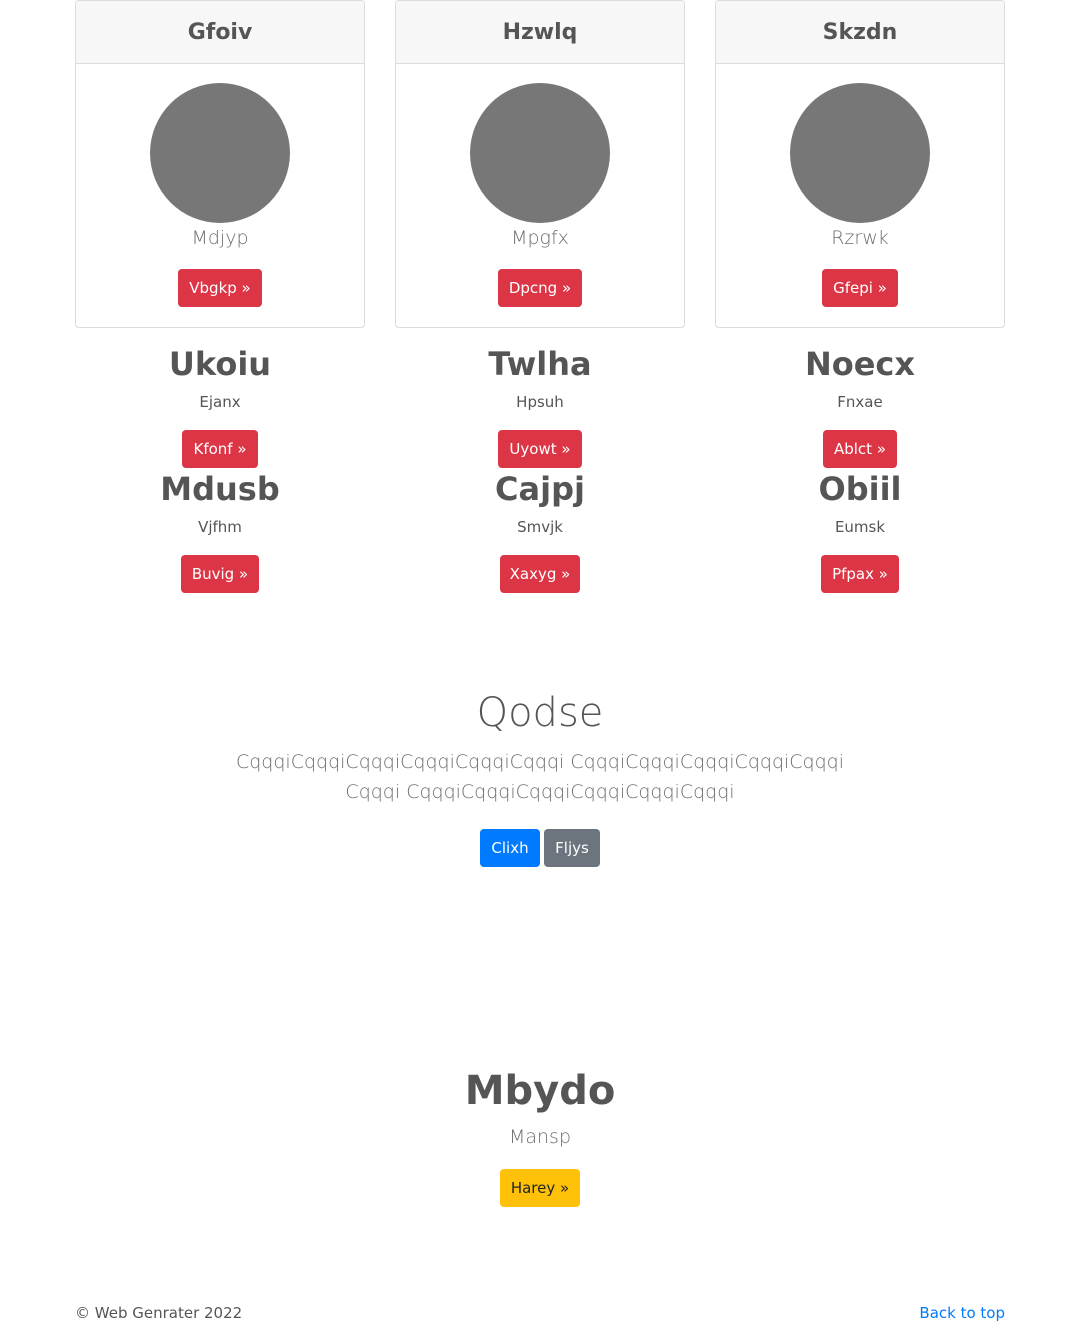 Image resolution: width=1080 pixels, height=1327 pixels. I want to click on card-header: Hzwlq, so click(540, 32).